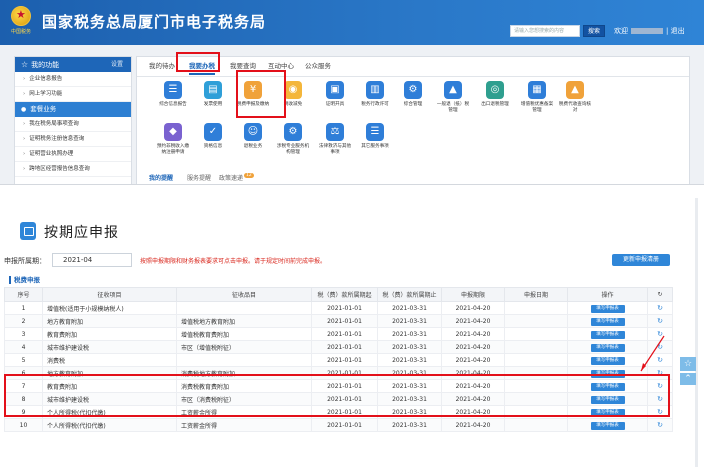 Image resolution: width=704 pixels, height=467 pixels. I want to click on service-icon-item: ☰ 其它服务事项, so click(375, 136).